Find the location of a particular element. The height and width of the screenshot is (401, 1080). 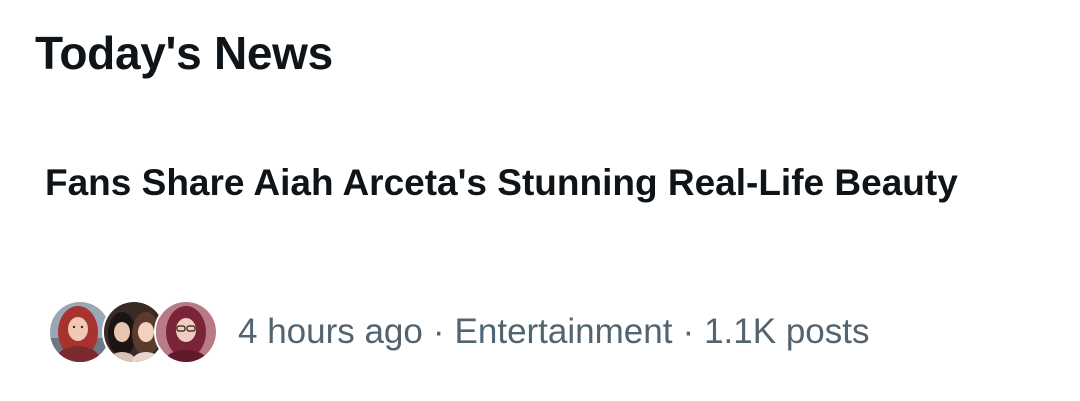

avatar is located at coordinates (186, 332).